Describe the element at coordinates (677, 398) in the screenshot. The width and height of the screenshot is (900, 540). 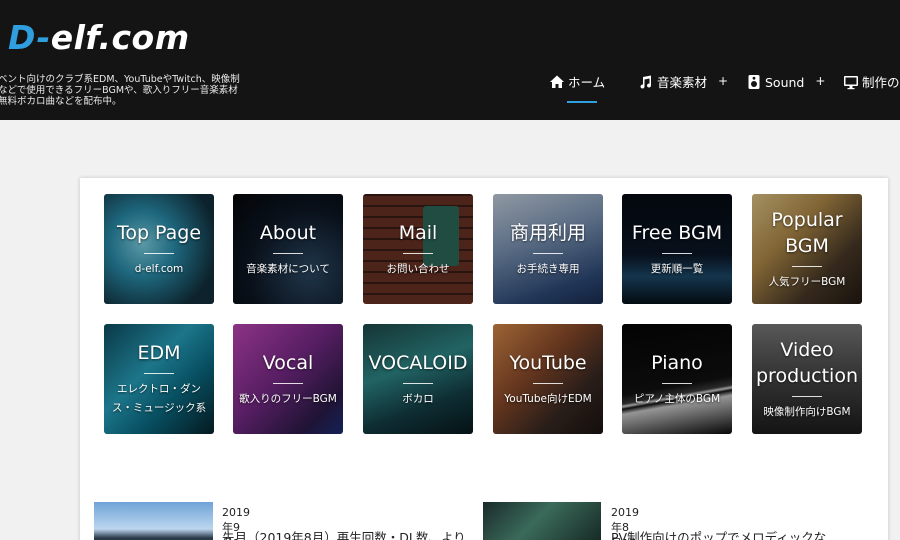
I see `tile-subtitle: ピアノ主体のBGM` at that location.